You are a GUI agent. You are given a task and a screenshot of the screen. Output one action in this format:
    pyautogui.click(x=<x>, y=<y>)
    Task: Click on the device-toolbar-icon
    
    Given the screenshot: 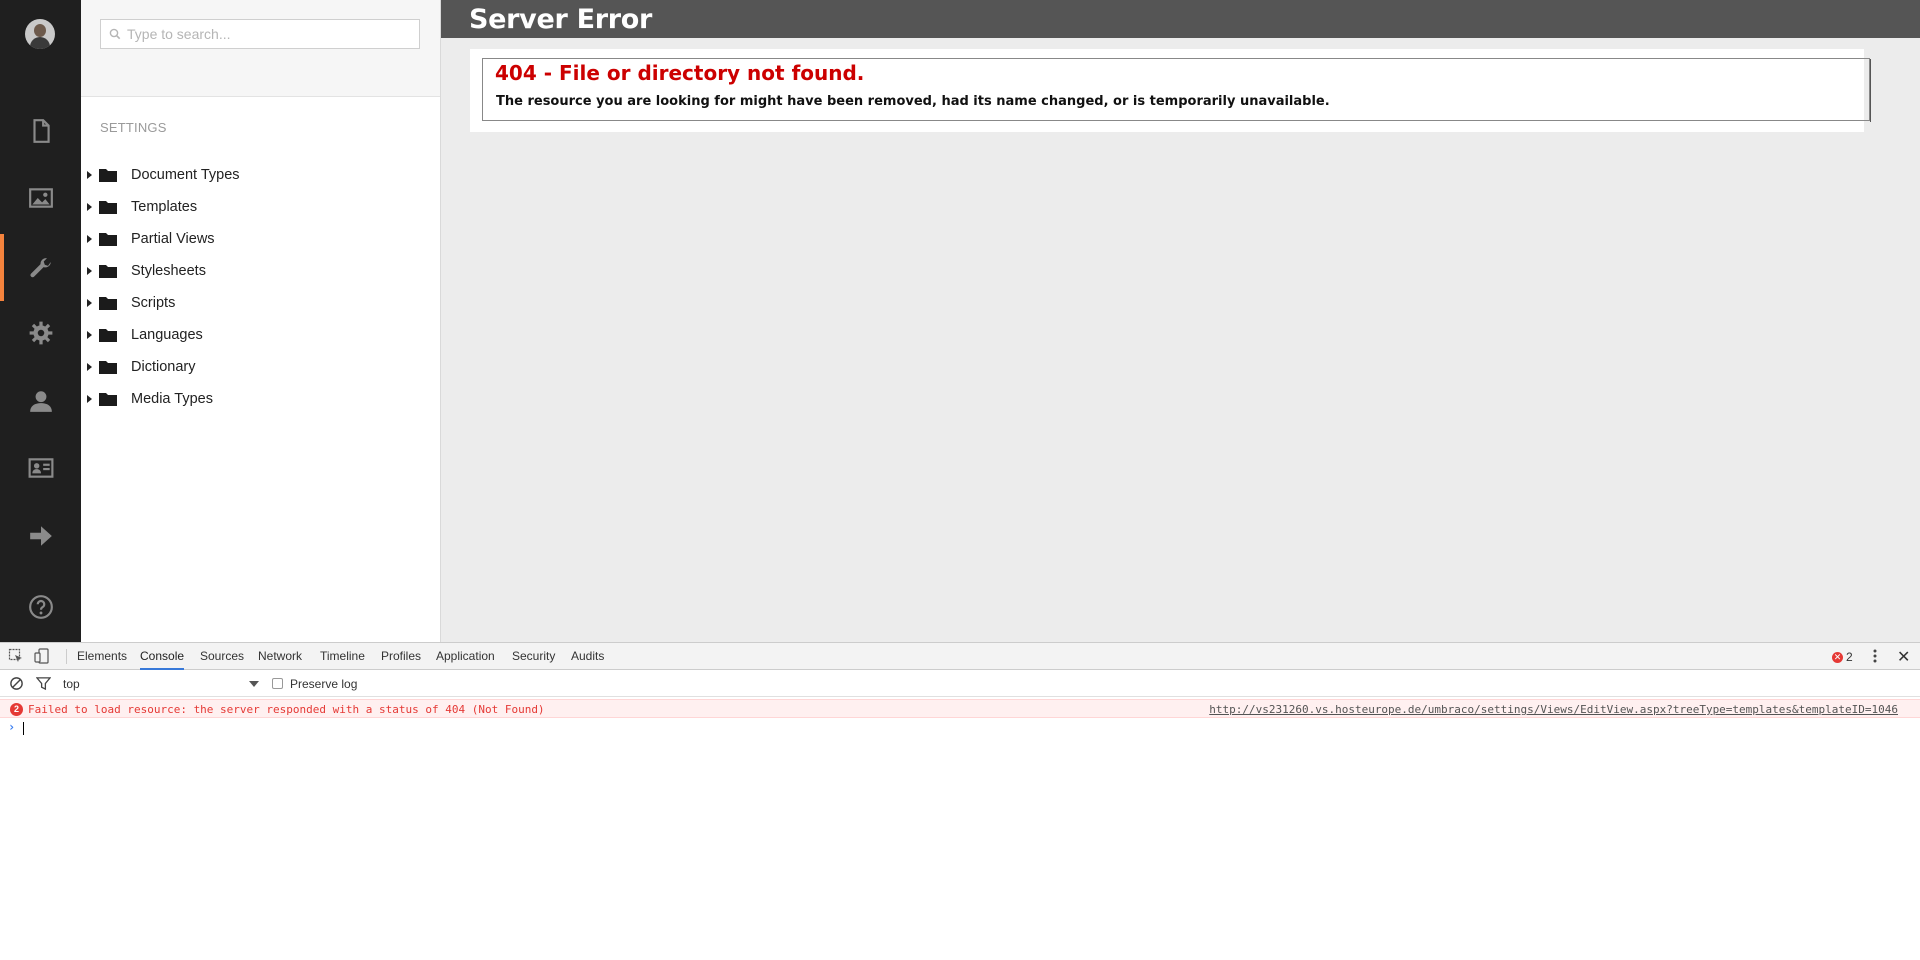 What is the action you would take?
    pyautogui.click(x=42, y=656)
    